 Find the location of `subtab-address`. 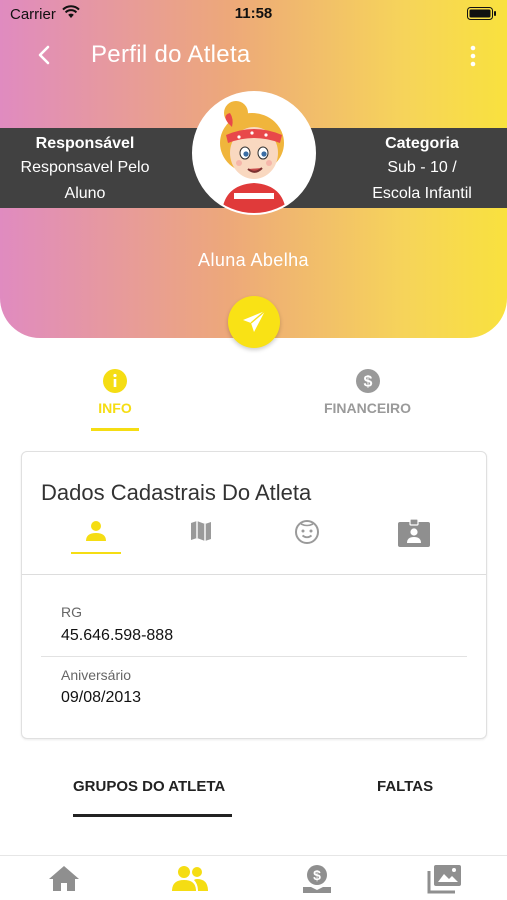

subtab-address is located at coordinates (201, 533).